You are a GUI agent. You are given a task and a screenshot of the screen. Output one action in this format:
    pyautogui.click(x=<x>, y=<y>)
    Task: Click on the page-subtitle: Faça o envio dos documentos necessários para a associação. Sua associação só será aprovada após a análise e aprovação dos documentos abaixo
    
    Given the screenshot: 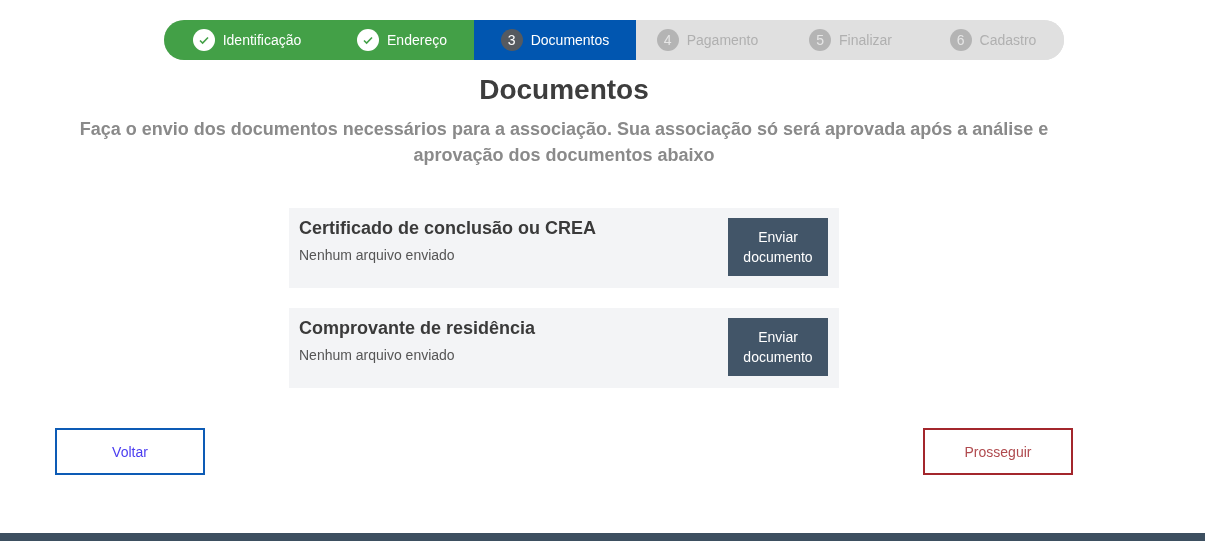 What is the action you would take?
    pyautogui.click(x=564, y=142)
    